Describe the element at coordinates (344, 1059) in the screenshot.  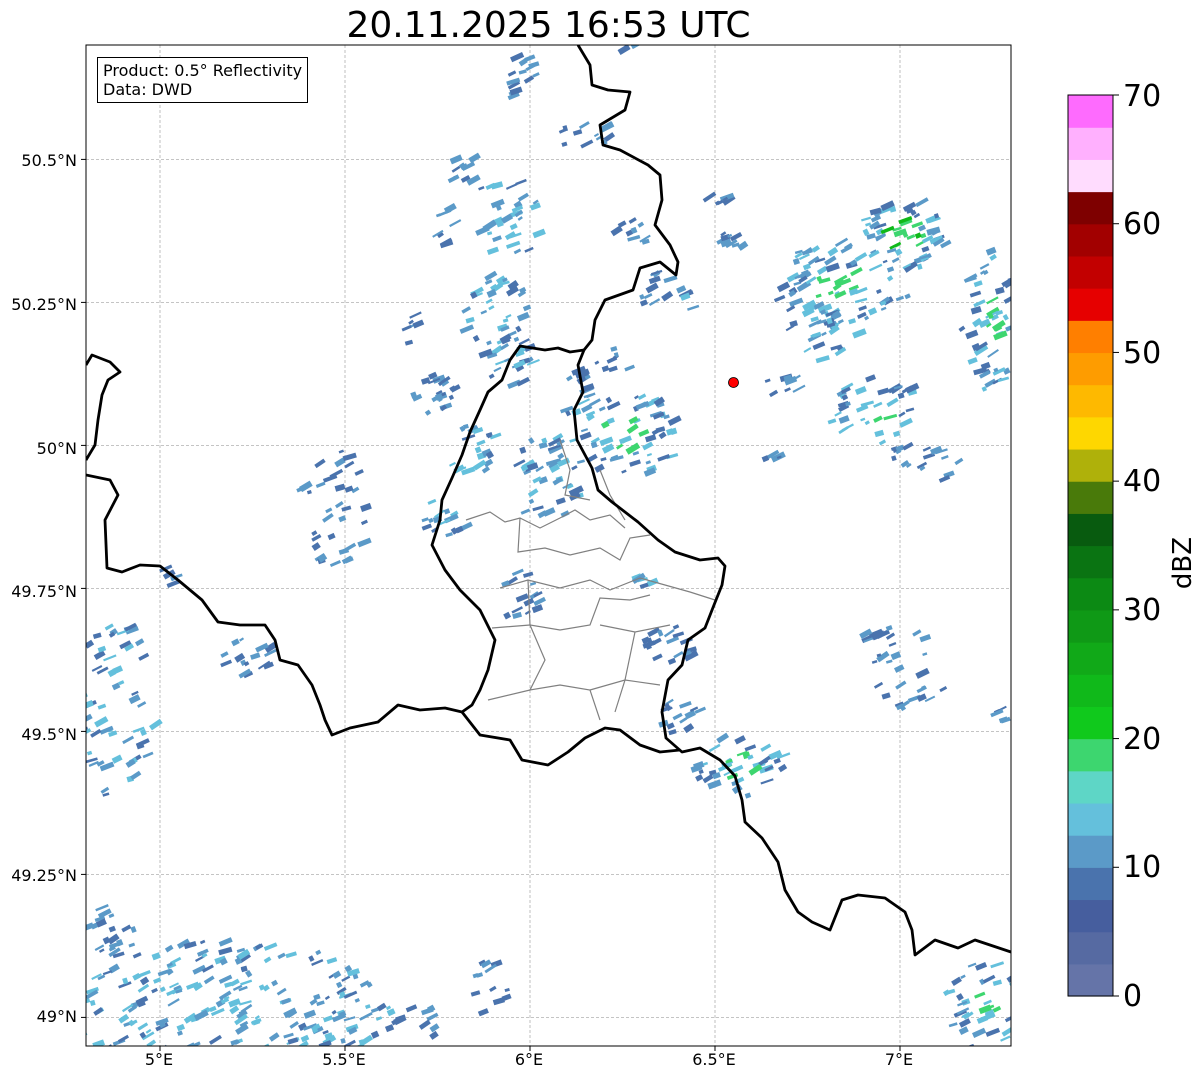
I see `lon-label: 5.5°E` at that location.